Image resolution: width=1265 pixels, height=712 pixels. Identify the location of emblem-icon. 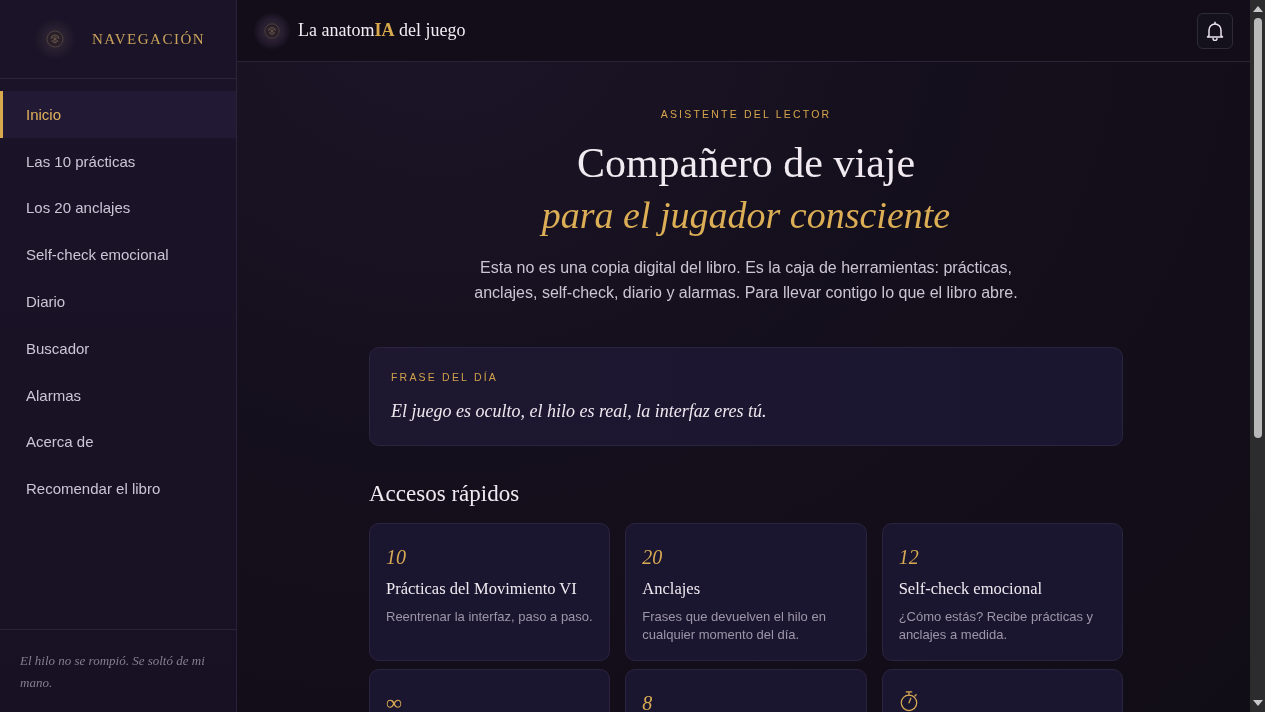
(272, 30).